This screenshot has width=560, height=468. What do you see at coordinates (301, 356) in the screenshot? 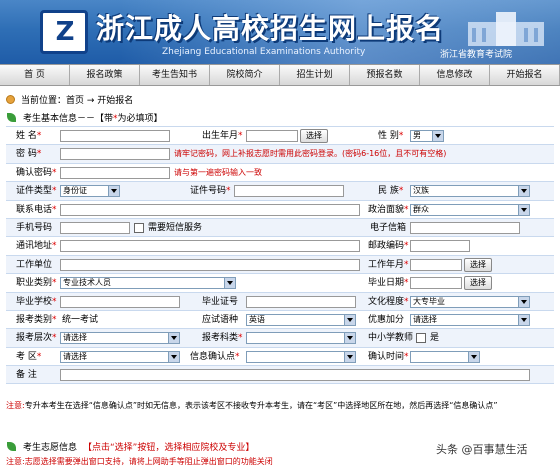
I see `confirm-point-select` at bounding box center [301, 356].